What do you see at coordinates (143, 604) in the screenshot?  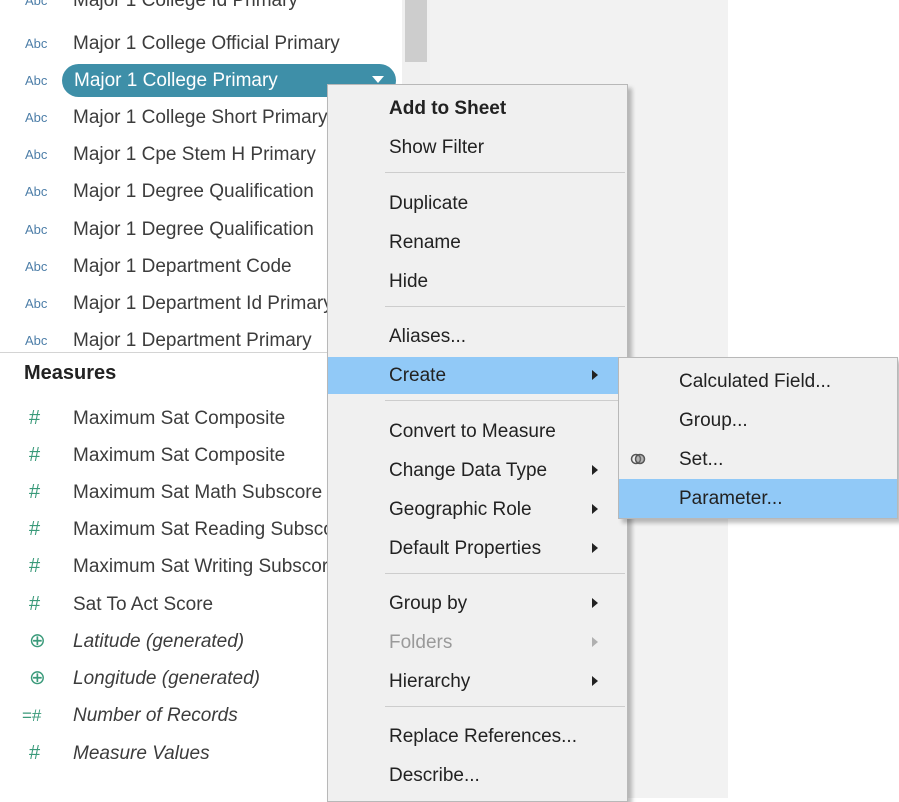 I see `field-label: Sat To Act Score` at bounding box center [143, 604].